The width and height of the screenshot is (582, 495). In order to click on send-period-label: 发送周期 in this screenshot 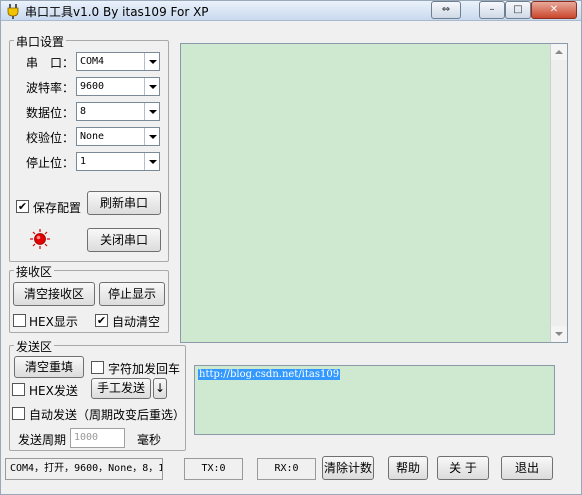, I will do `click(42, 440)`.